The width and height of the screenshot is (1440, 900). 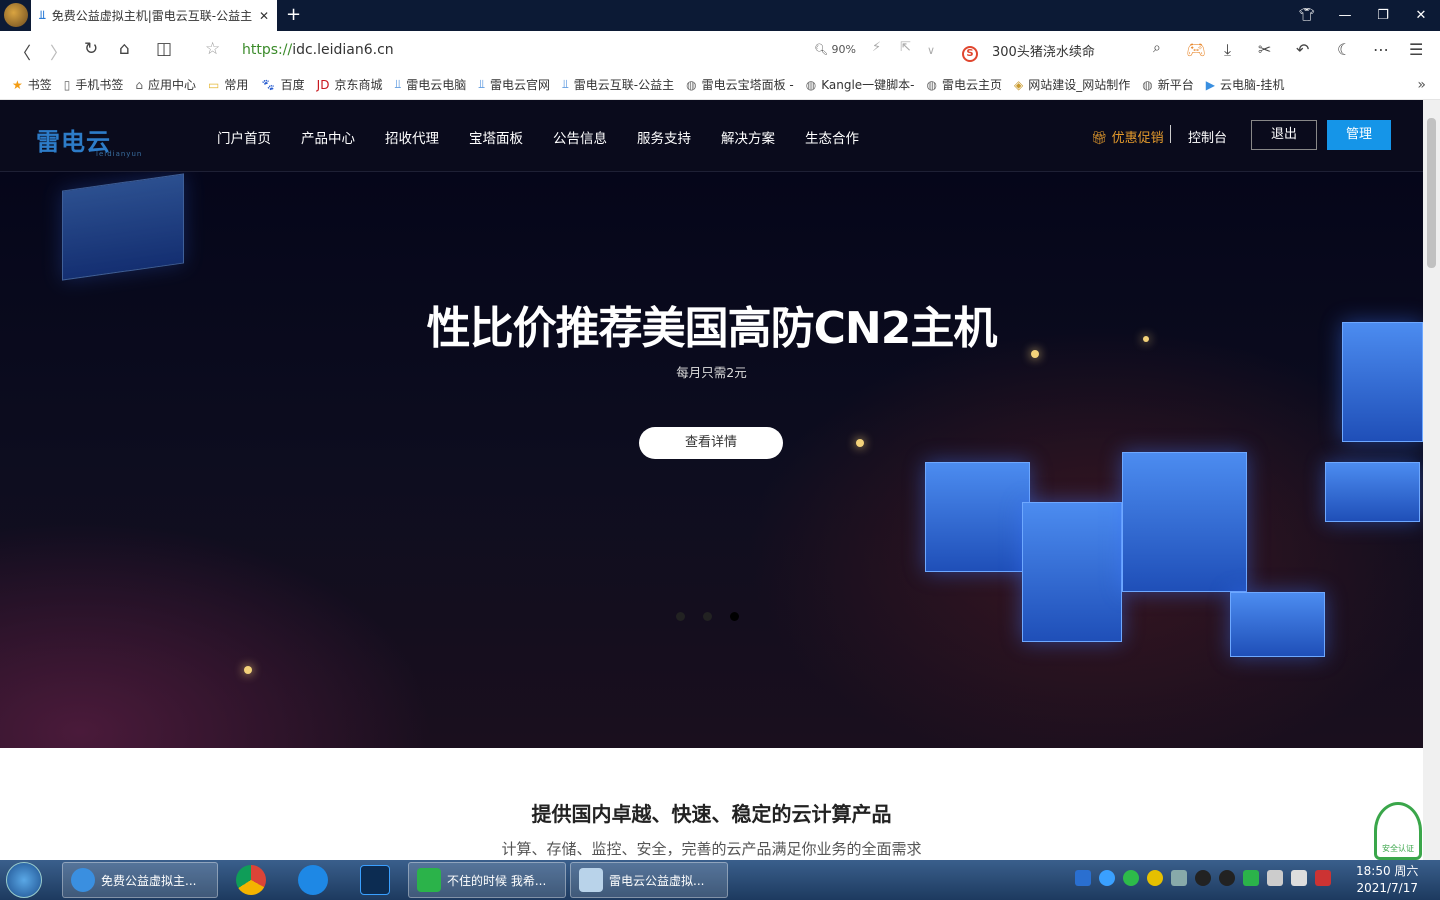 What do you see at coordinates (664, 137) in the screenshot?
I see `nav-item: 服务支持` at bounding box center [664, 137].